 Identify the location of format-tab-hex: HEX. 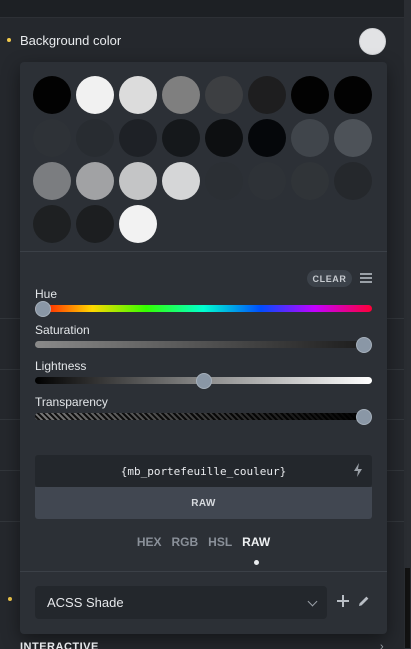
(149, 542).